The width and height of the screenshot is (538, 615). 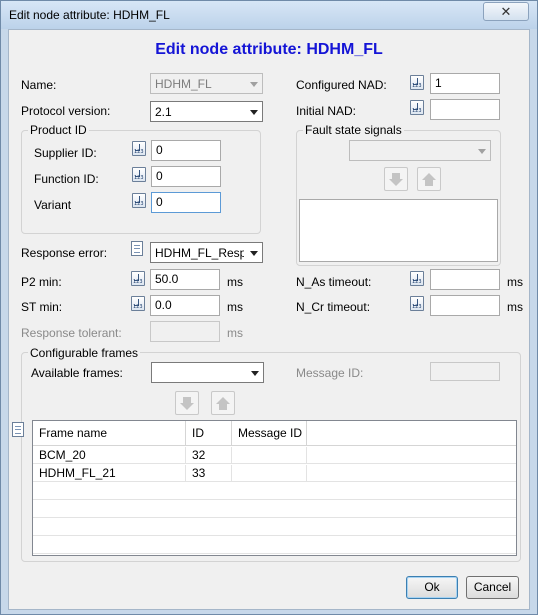 What do you see at coordinates (398, 230) in the screenshot?
I see `fault-state-list` at bounding box center [398, 230].